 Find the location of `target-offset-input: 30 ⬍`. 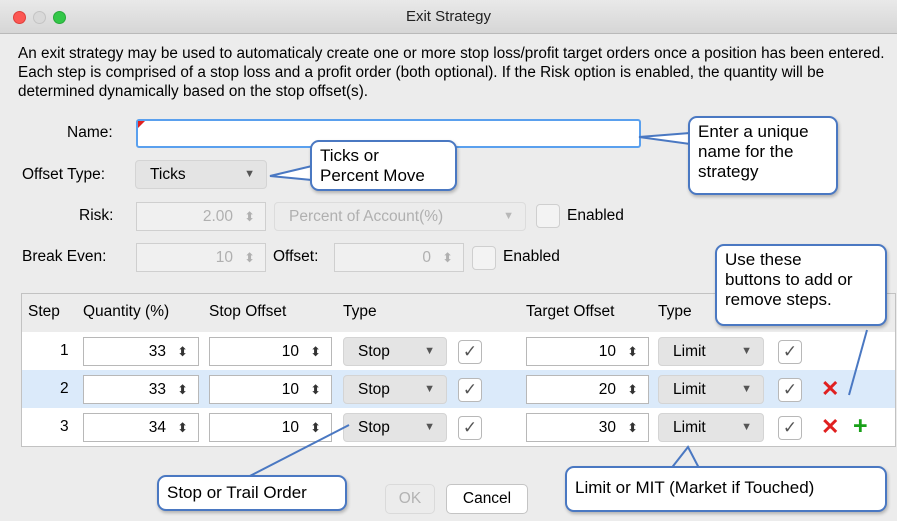

target-offset-input: 30 ⬍ is located at coordinates (587, 427).